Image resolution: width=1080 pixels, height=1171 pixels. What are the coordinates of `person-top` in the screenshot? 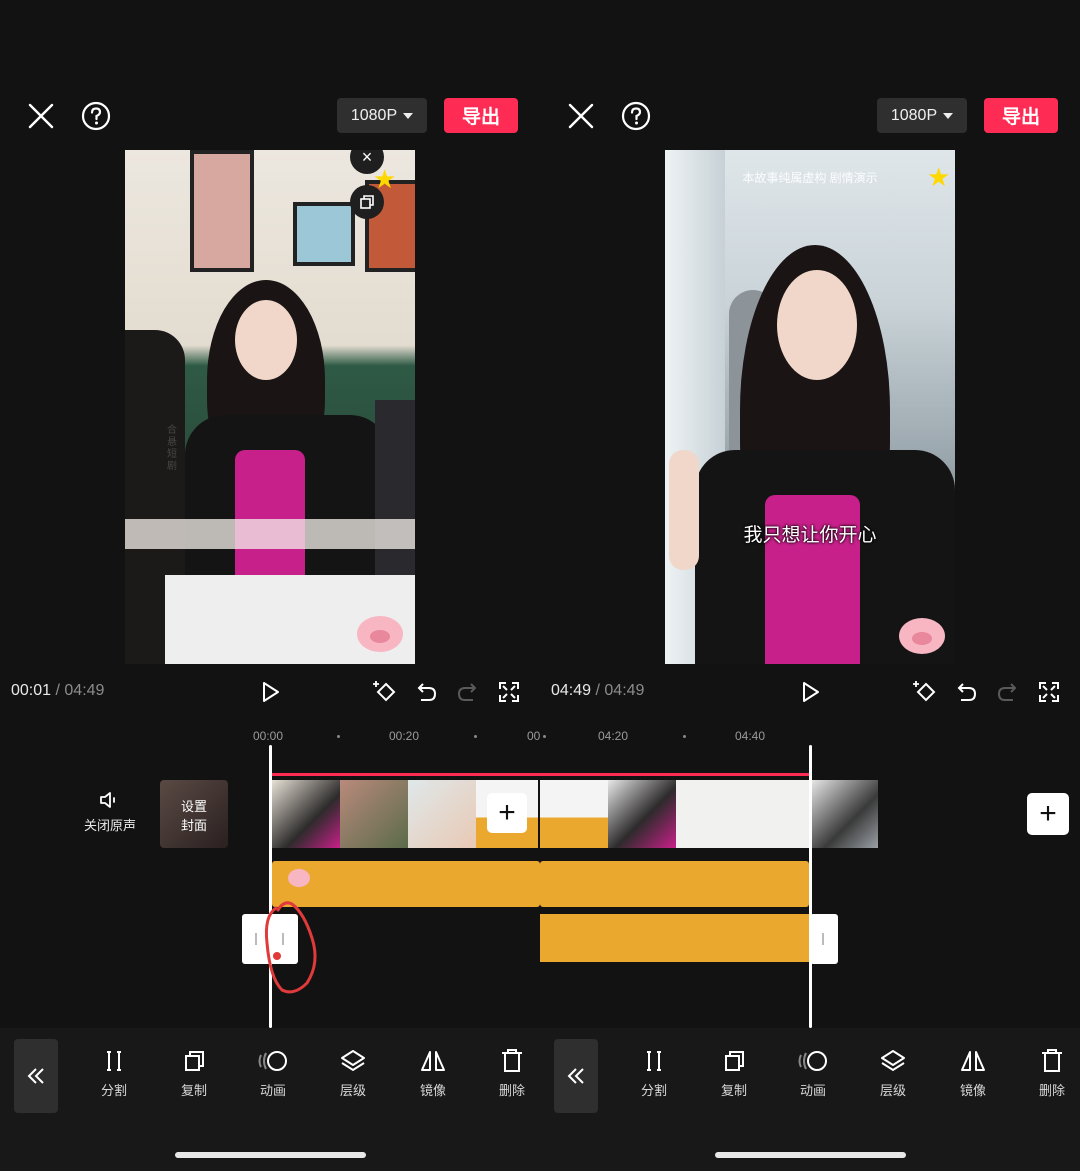 It's located at (270, 517).